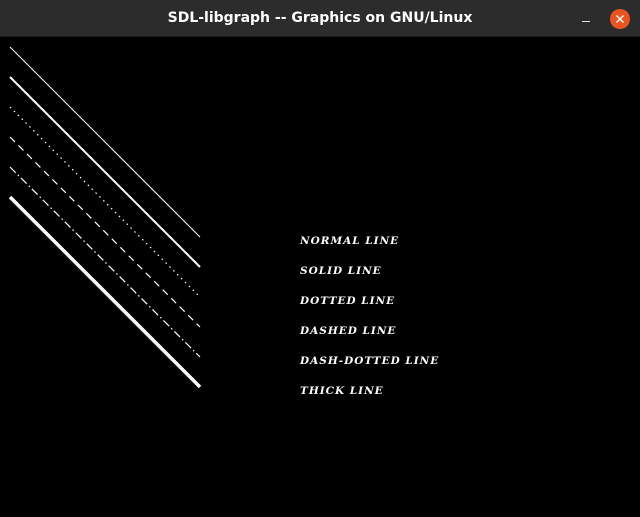 Image resolution: width=640 pixels, height=517 pixels. Describe the element at coordinates (370, 361) in the screenshot. I see `dash-dotted-line-label: DASH-DOTTED LINE` at that location.